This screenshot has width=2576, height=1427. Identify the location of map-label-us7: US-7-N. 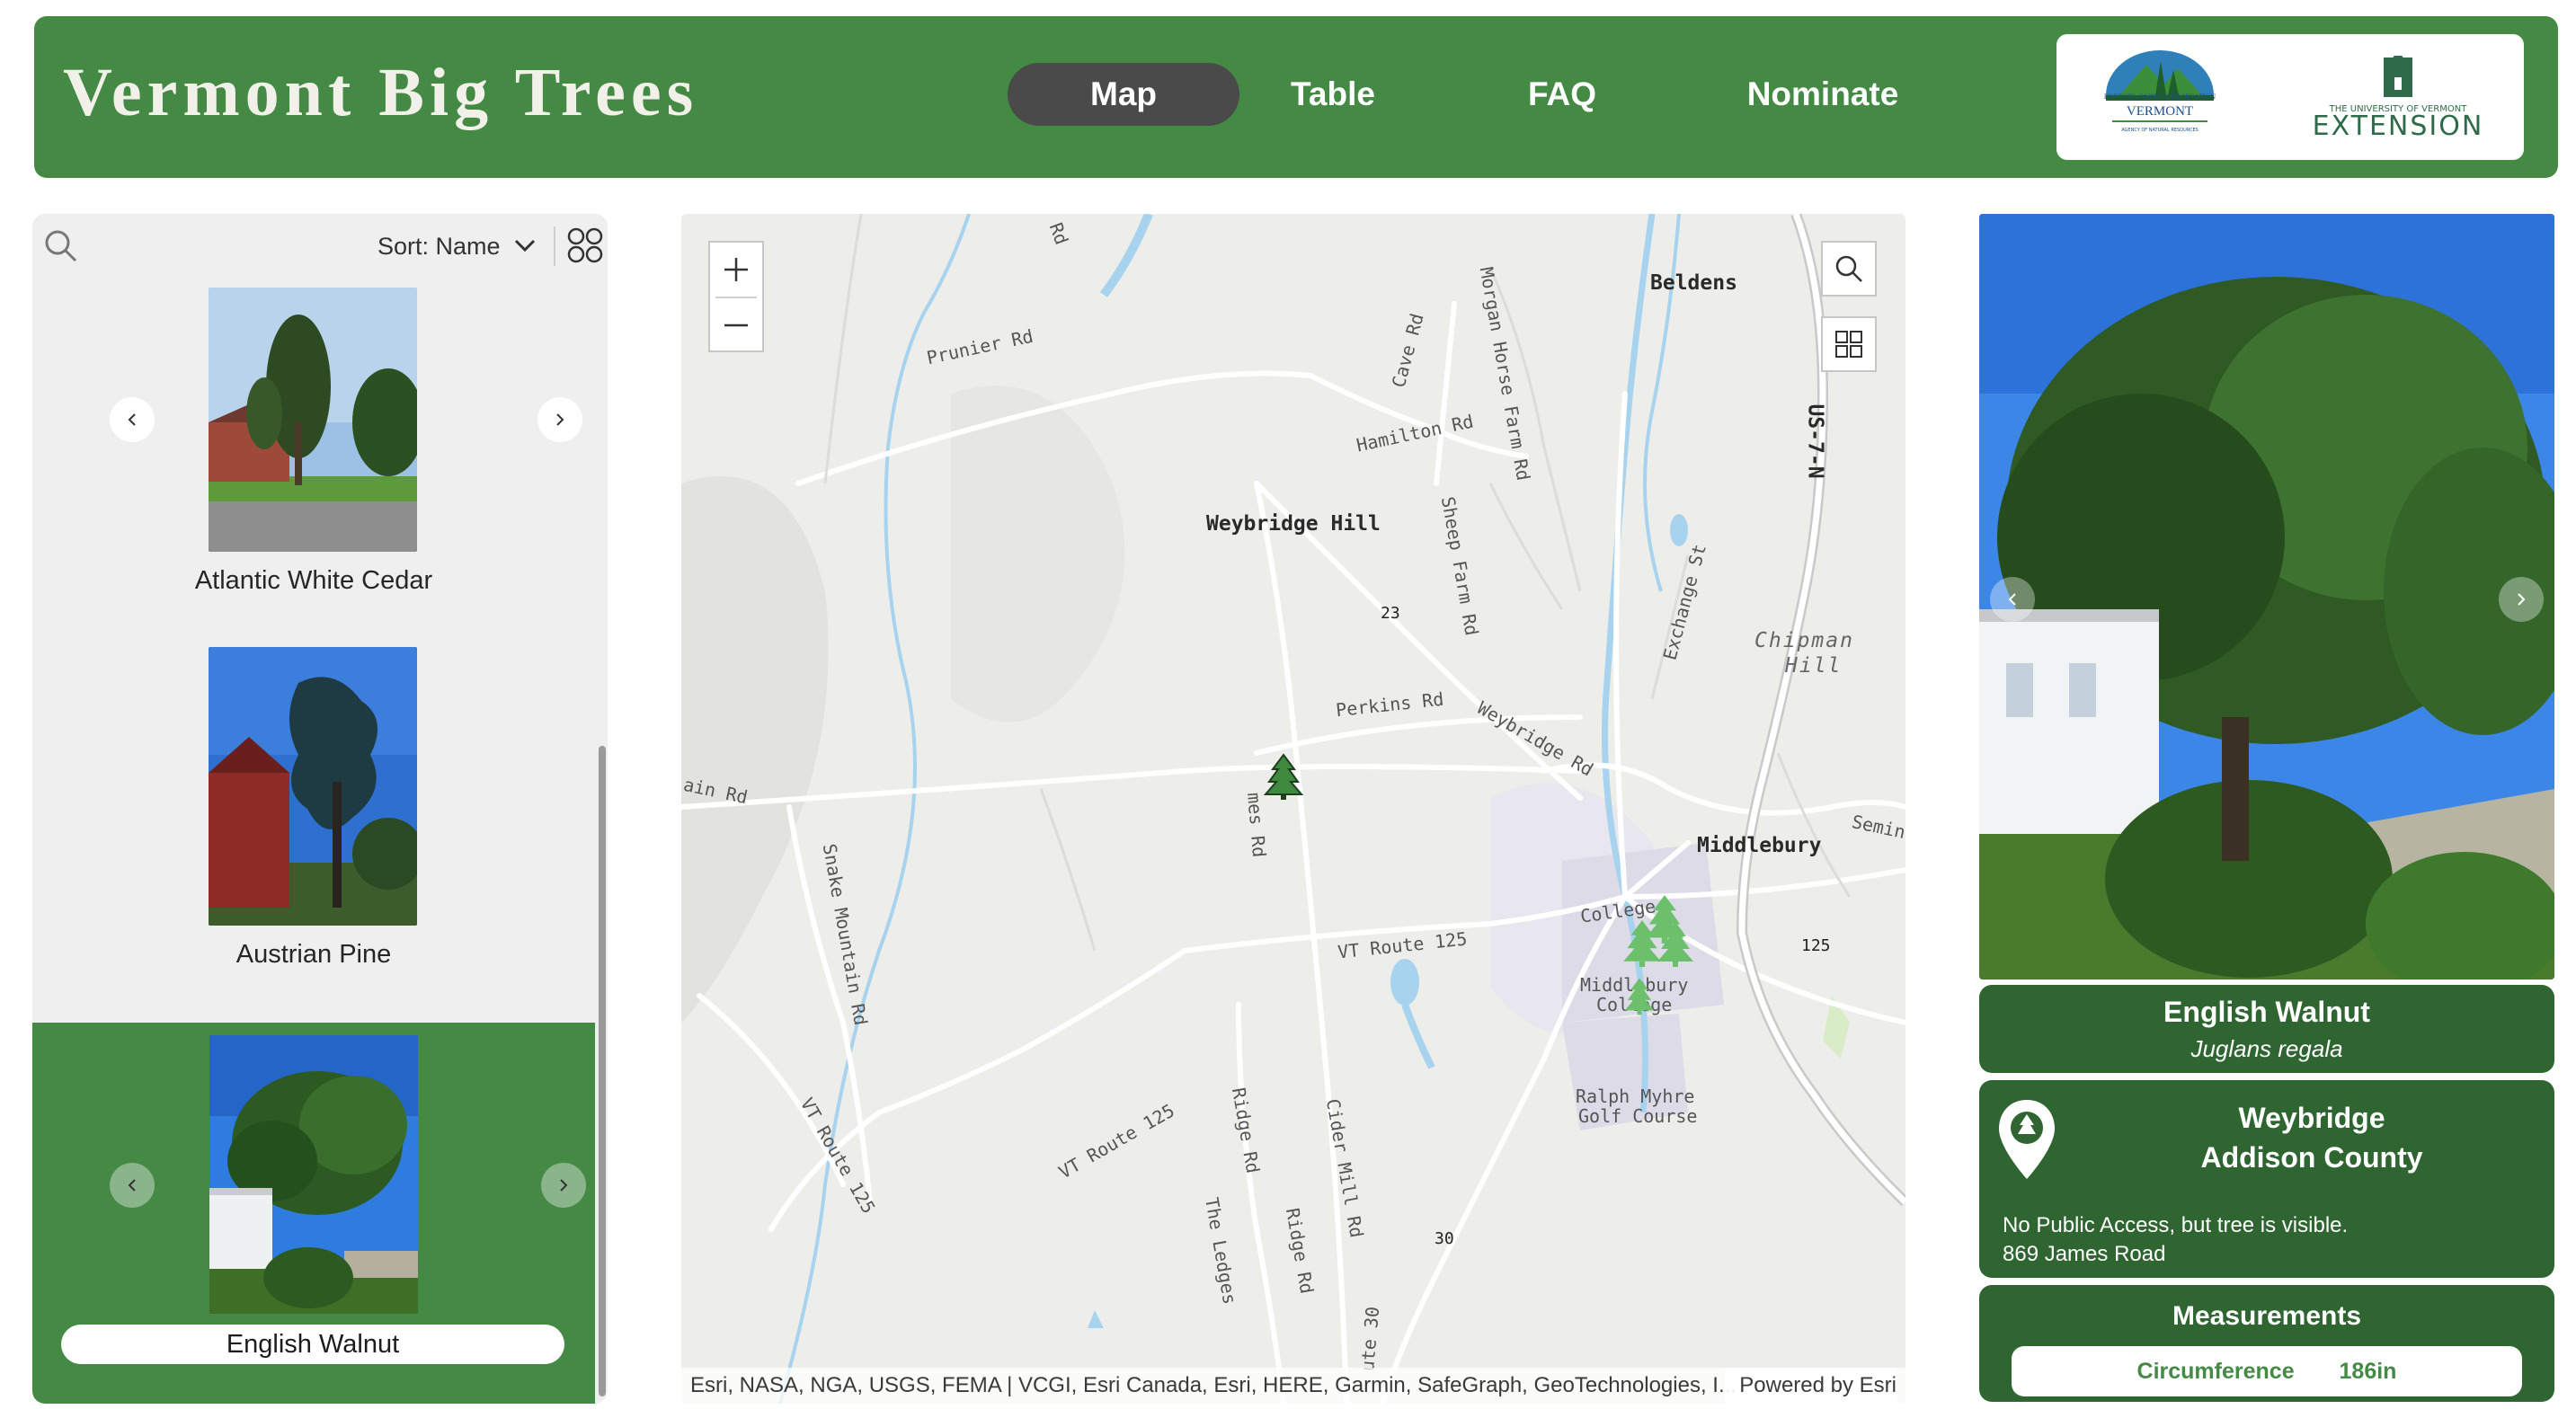
(1815, 441).